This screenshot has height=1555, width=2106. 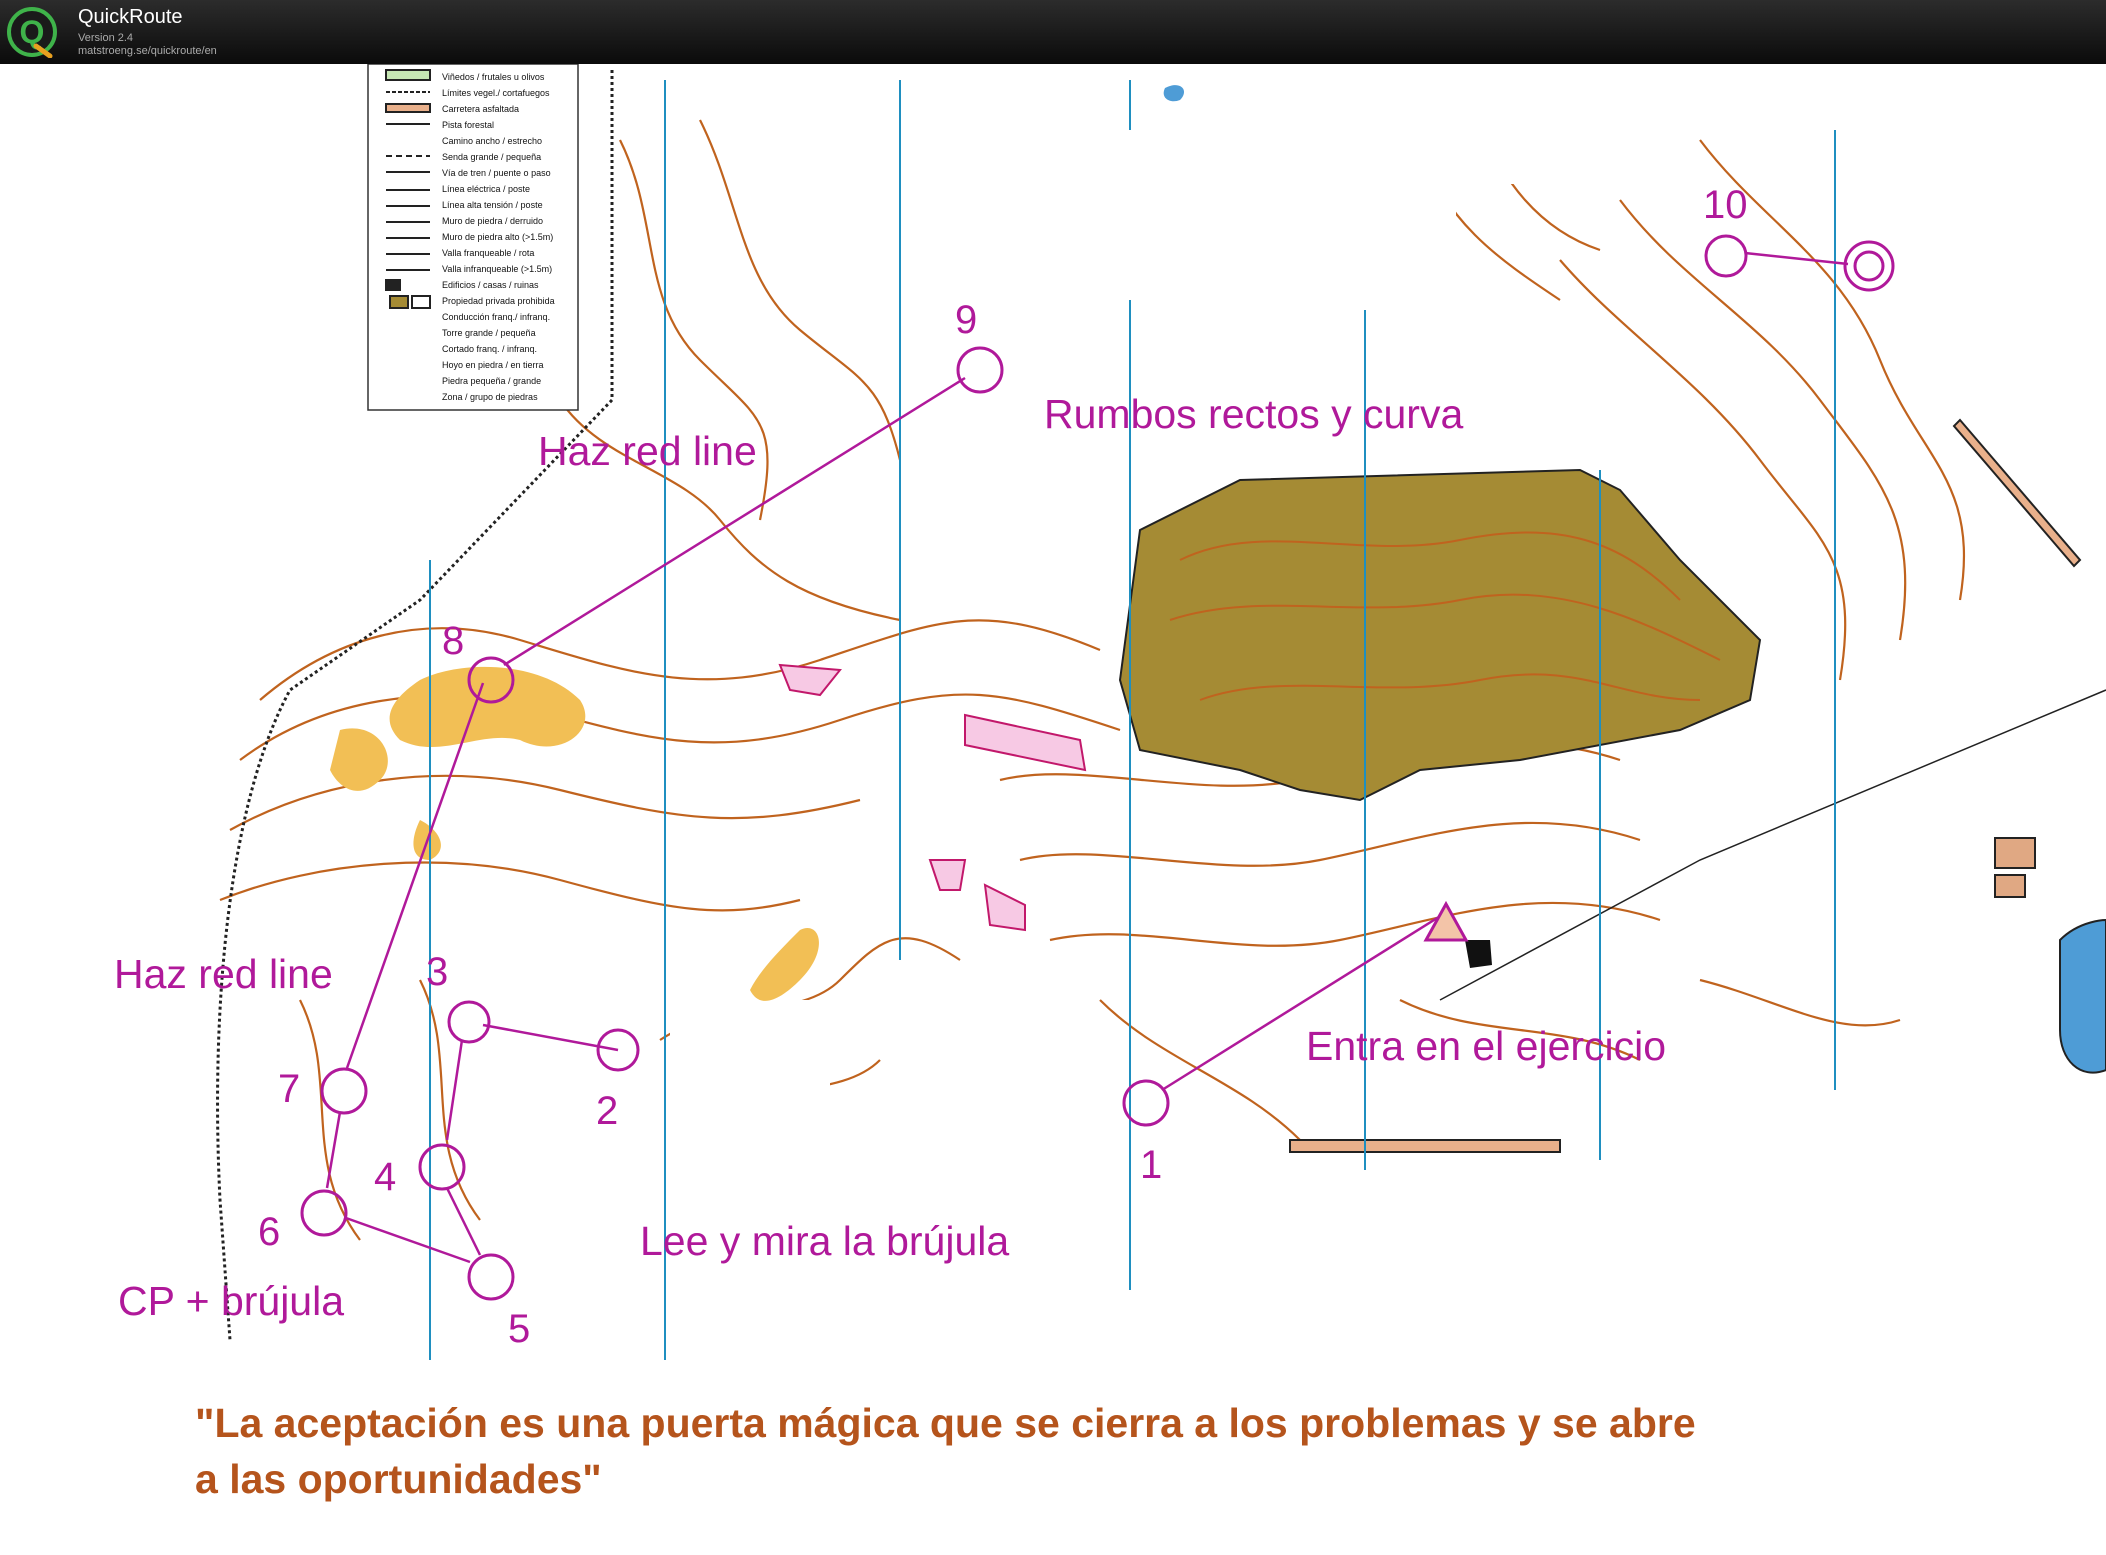 What do you see at coordinates (490, 285) in the screenshot?
I see `legend-item: Edificios / casas / ruinas` at bounding box center [490, 285].